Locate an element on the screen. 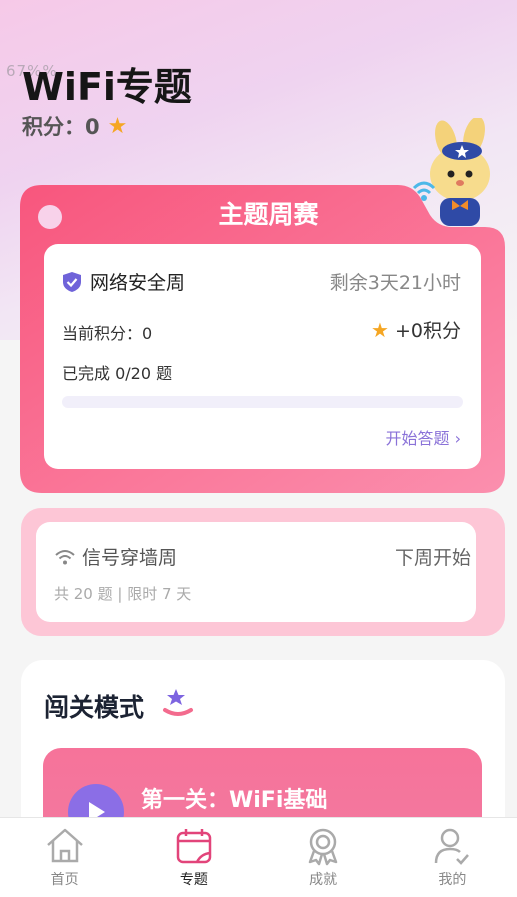  weekly-topic-header: 网络安全周 is located at coordinates (123, 281).